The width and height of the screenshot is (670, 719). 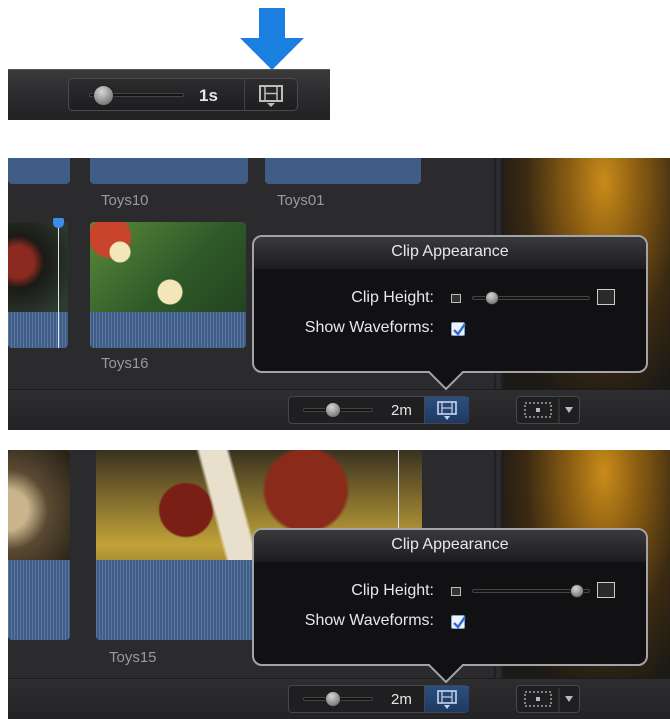 What do you see at coordinates (58, 284) in the screenshot?
I see `playhead` at bounding box center [58, 284].